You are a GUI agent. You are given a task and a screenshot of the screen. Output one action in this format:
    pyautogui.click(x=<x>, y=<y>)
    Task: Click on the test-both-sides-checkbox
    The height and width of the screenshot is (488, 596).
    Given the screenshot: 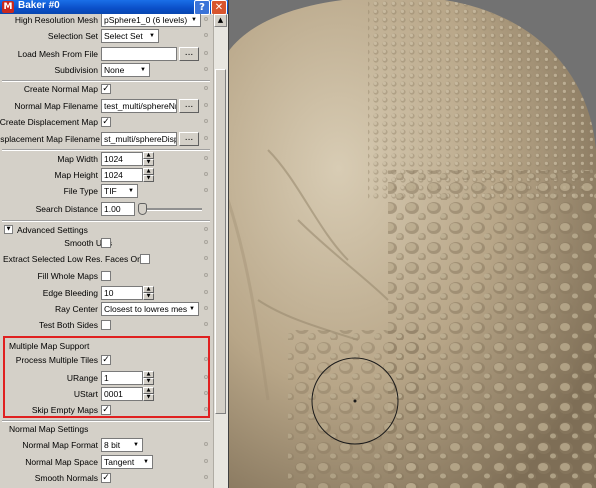 What is the action you would take?
    pyautogui.click(x=106, y=325)
    